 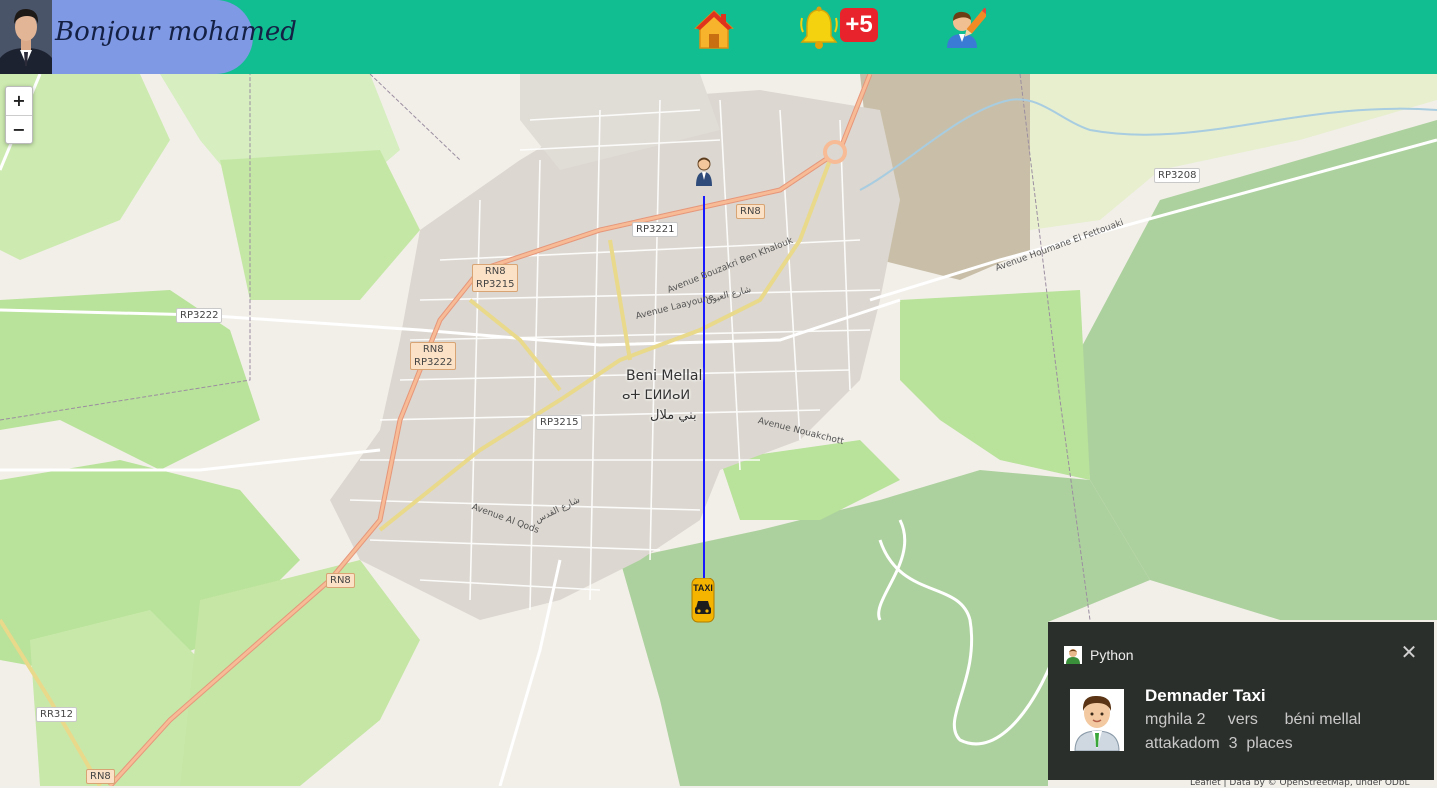 What do you see at coordinates (1097, 720) in the screenshot?
I see `driver-avatar-icon` at bounding box center [1097, 720].